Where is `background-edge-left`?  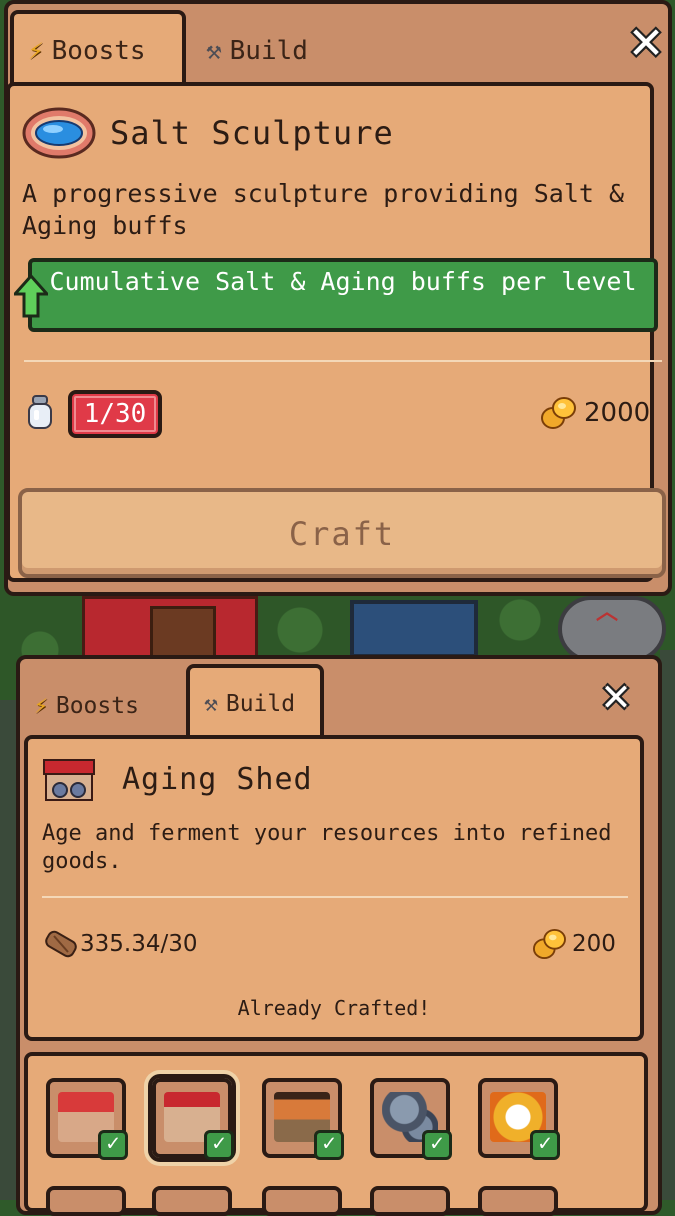 background-edge-left is located at coordinates (8, 950).